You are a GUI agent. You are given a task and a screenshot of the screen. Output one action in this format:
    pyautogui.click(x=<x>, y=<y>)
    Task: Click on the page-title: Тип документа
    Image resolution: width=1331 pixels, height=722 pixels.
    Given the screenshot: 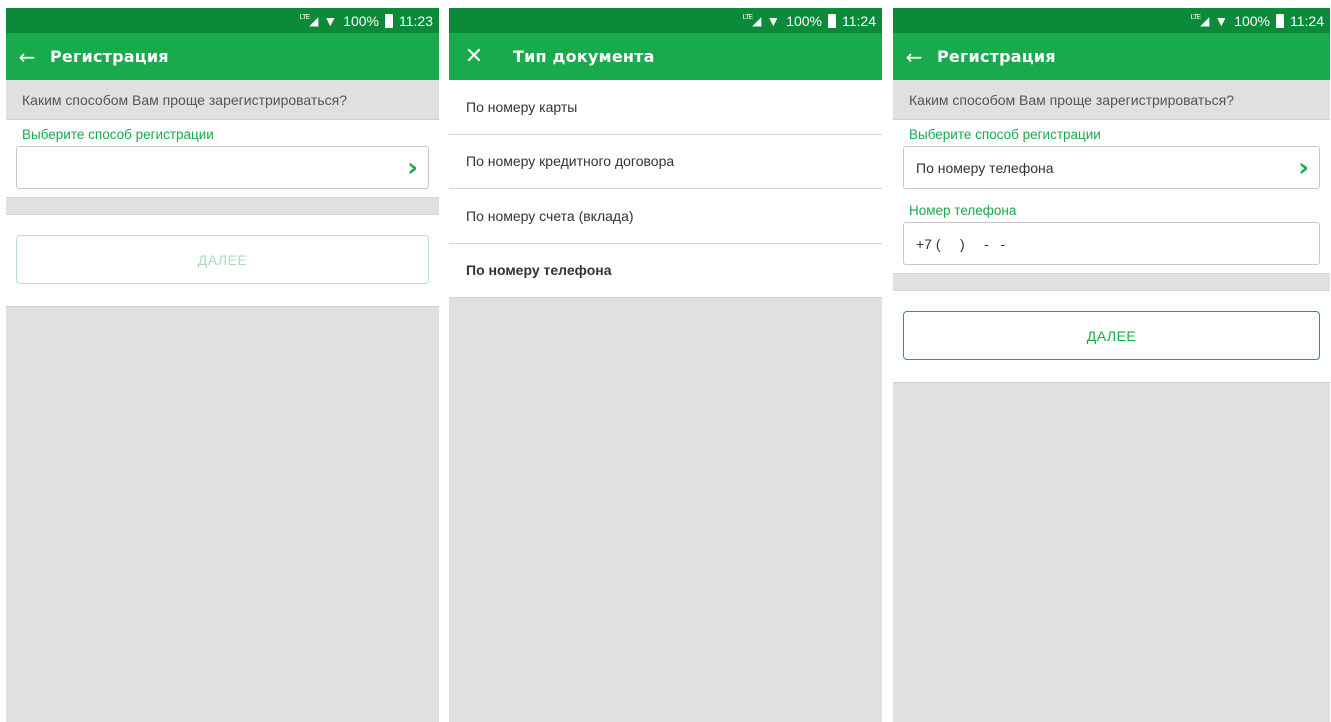 What is the action you would take?
    pyautogui.click(x=584, y=56)
    